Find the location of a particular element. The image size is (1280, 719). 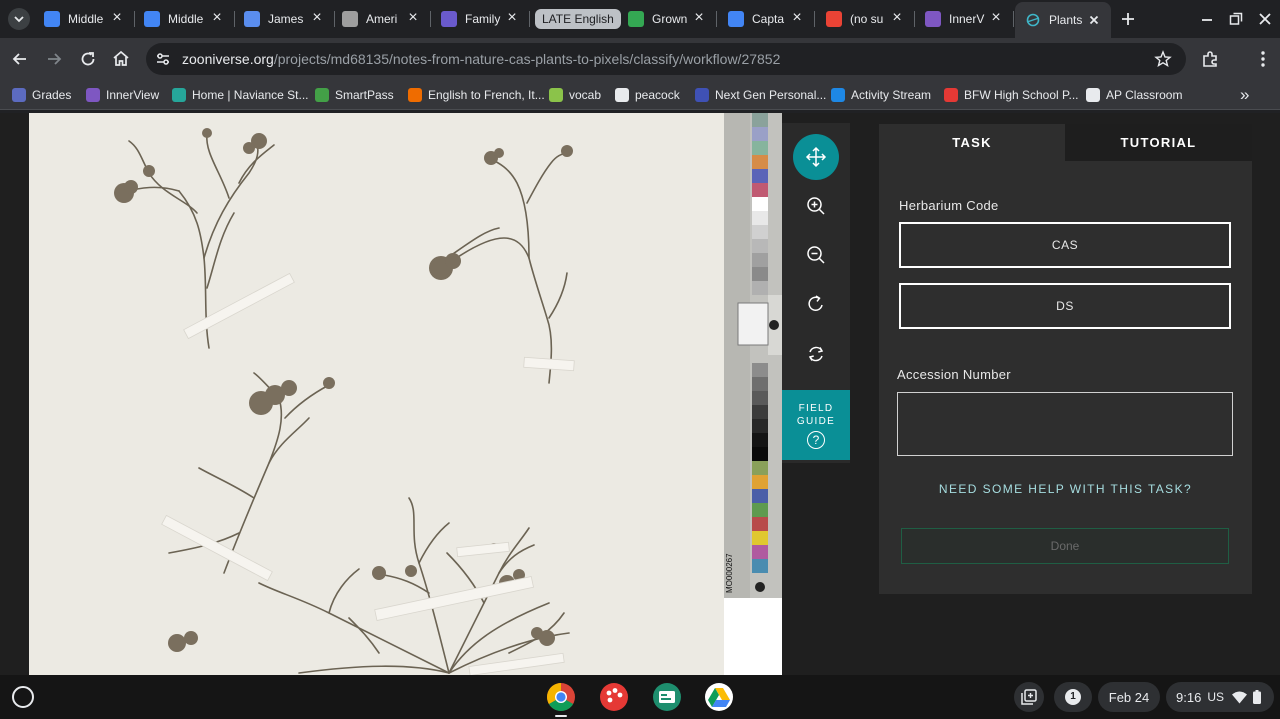

zoom-out-icon is located at coordinates (816, 255).